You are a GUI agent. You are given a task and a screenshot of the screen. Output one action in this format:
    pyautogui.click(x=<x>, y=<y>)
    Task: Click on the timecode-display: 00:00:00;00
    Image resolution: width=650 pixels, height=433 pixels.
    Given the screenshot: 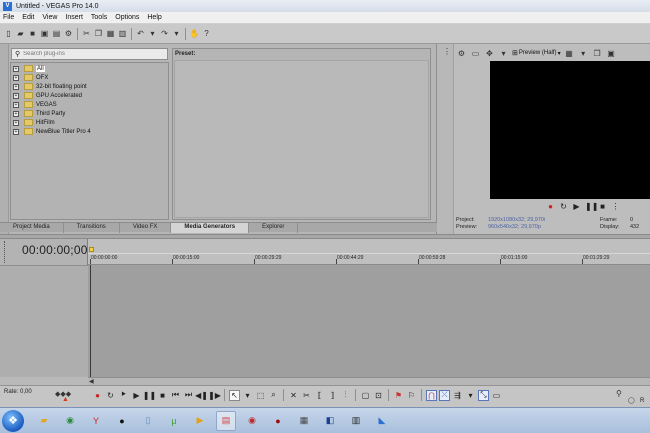 What is the action you would take?
    pyautogui.click(x=55, y=250)
    